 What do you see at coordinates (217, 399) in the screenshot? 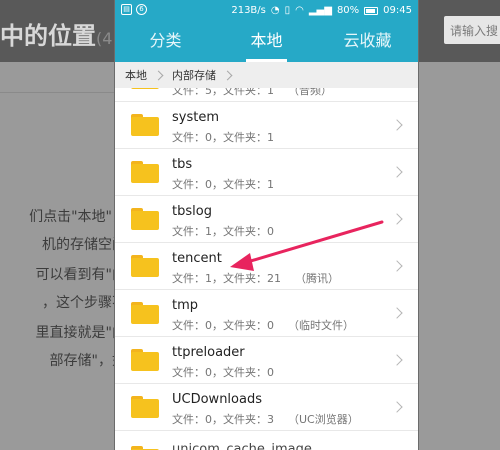
I see `folder-name: UCDownloads` at bounding box center [217, 399].